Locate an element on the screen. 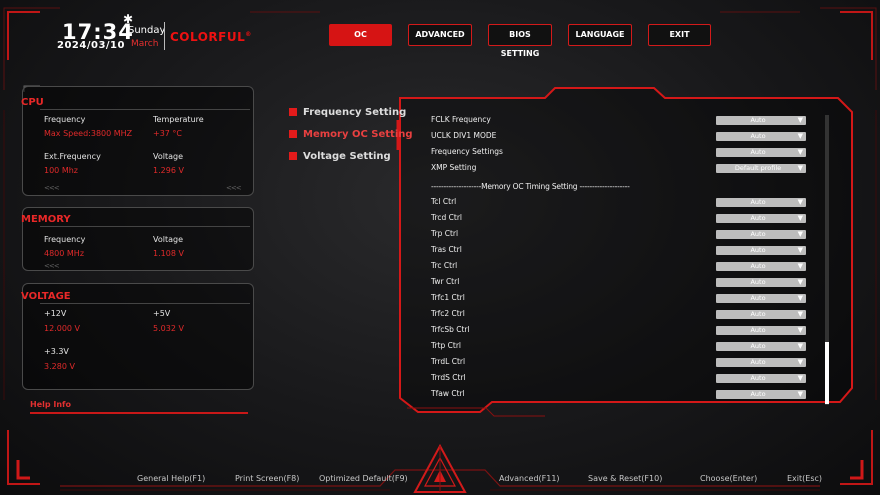  scrollbar-thumb is located at coordinates (827, 373).